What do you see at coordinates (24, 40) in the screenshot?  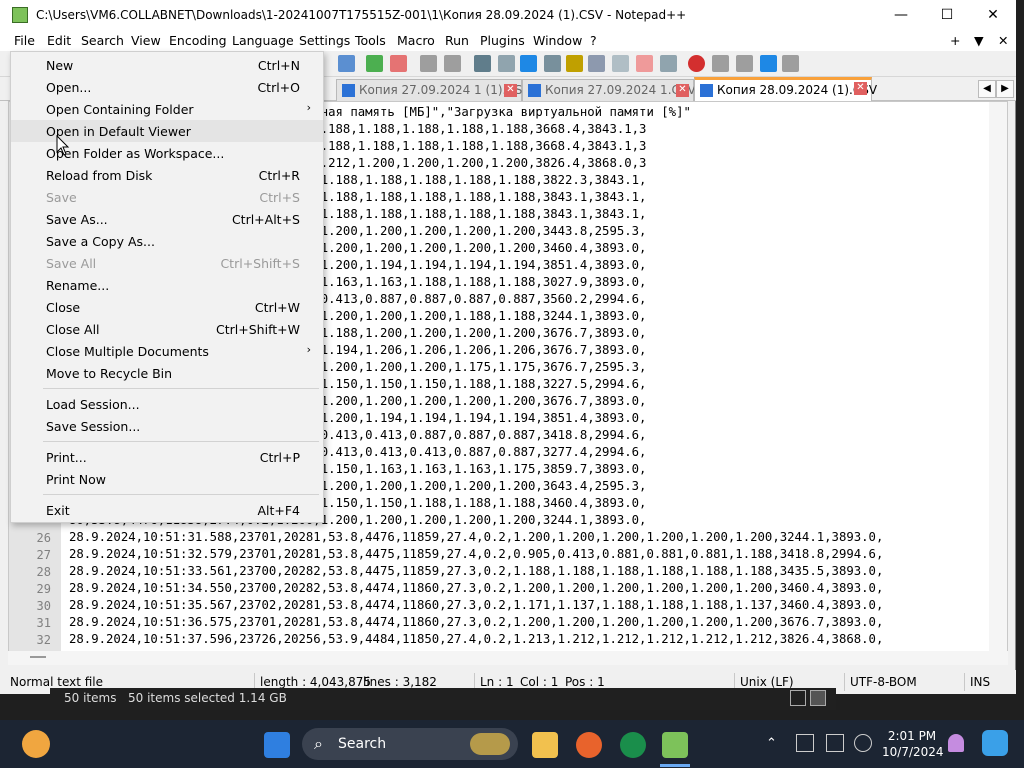 I see `menu-file: File` at bounding box center [24, 40].